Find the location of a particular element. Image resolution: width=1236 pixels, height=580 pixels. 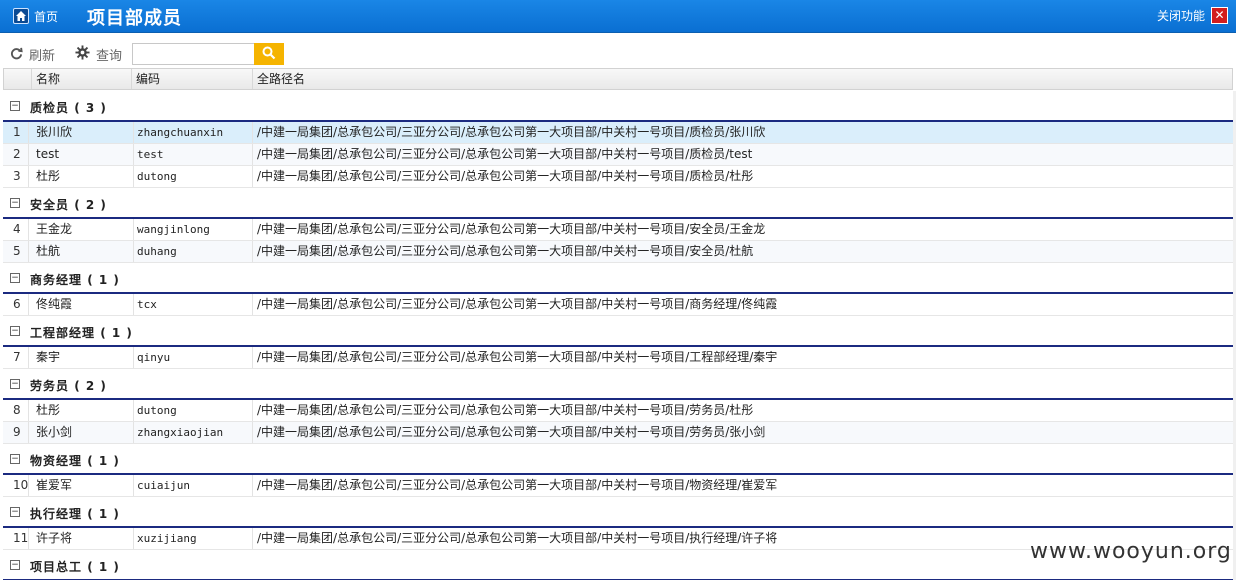

column-header-code: 编码 is located at coordinates (191, 79).